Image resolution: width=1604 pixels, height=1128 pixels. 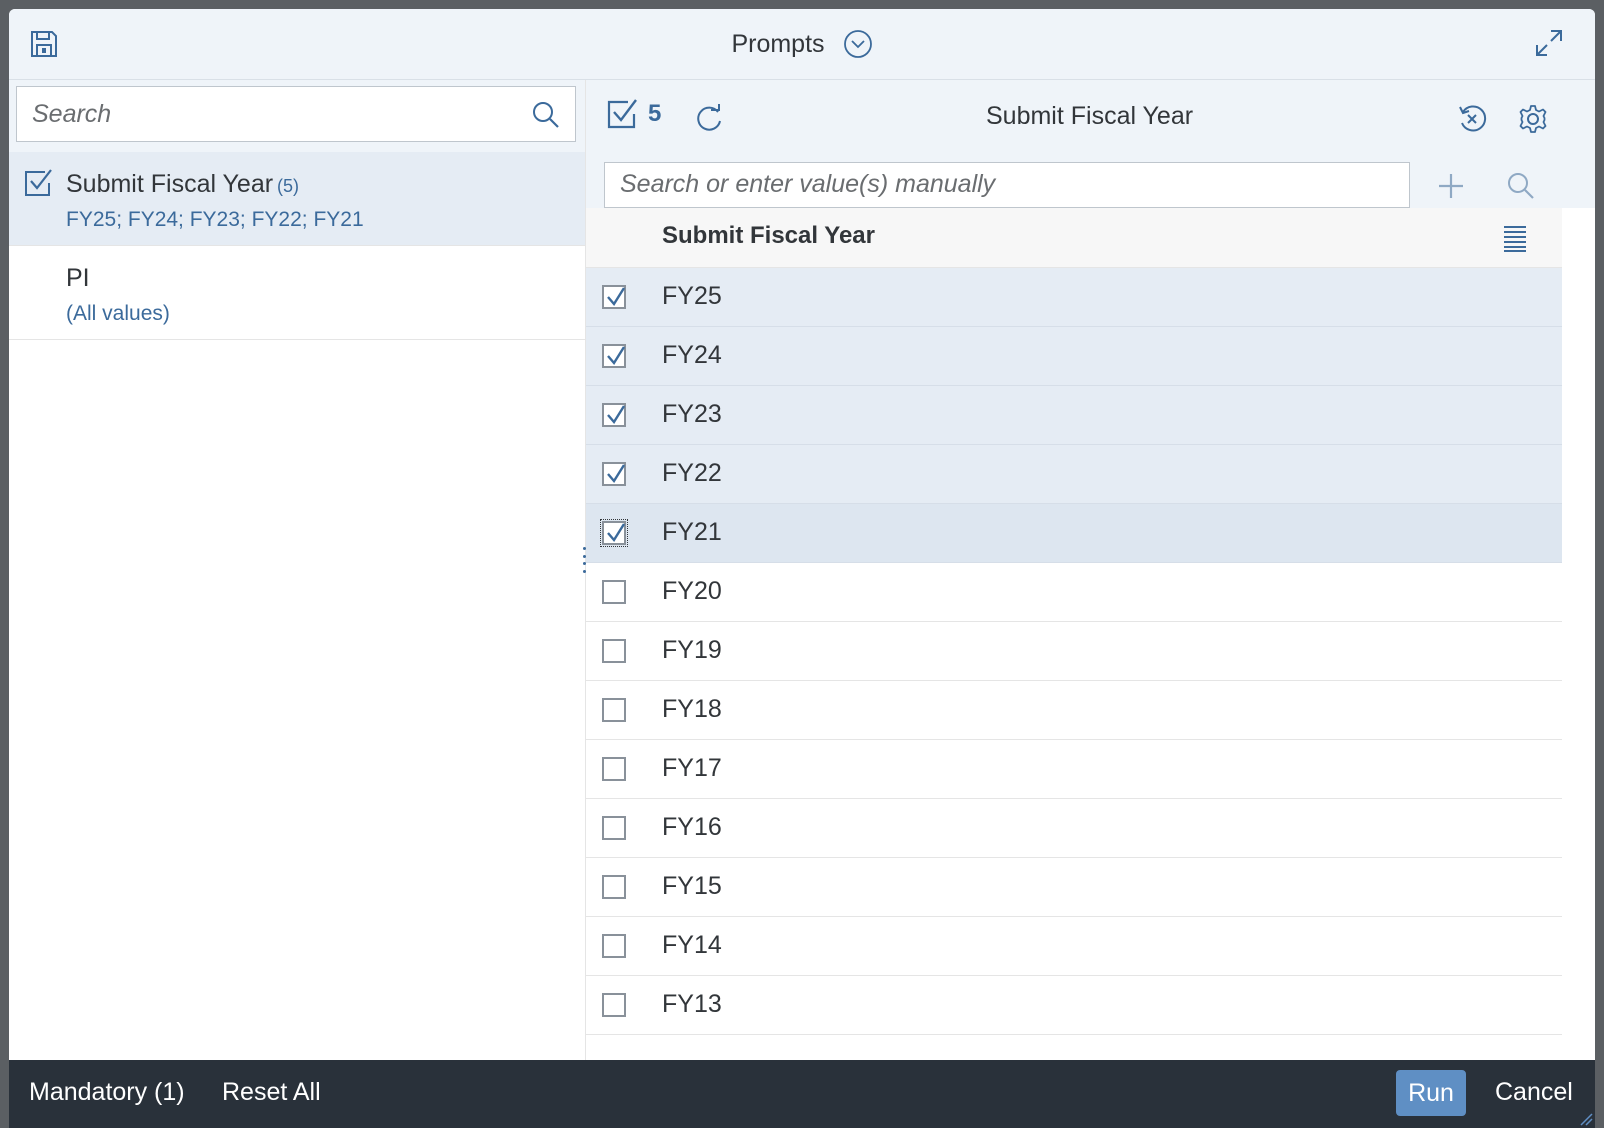 What do you see at coordinates (1074, 946) in the screenshot?
I see `value-row: FY14` at bounding box center [1074, 946].